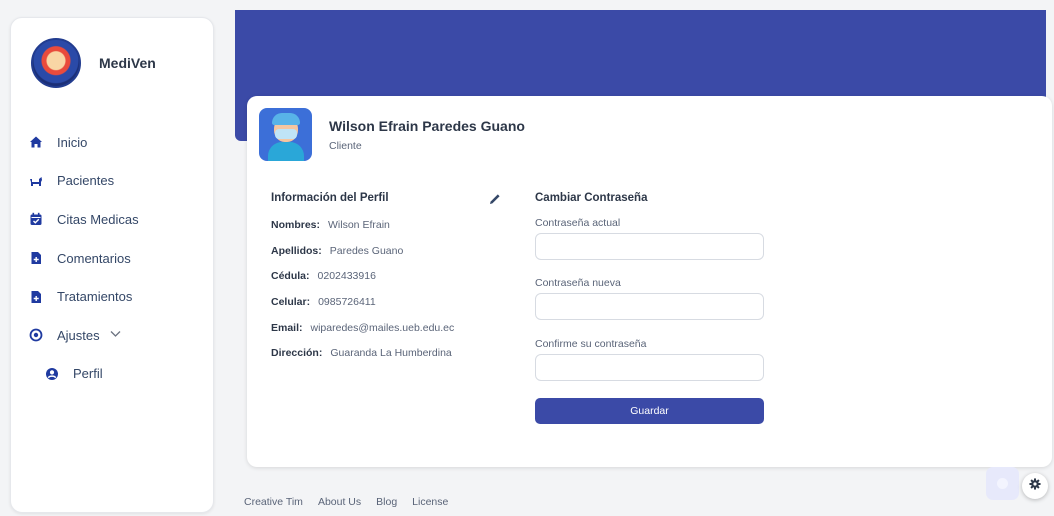 This screenshot has width=1054, height=516. Describe the element at coordinates (287, 327) in the screenshot. I see `info-label: Email:` at that location.